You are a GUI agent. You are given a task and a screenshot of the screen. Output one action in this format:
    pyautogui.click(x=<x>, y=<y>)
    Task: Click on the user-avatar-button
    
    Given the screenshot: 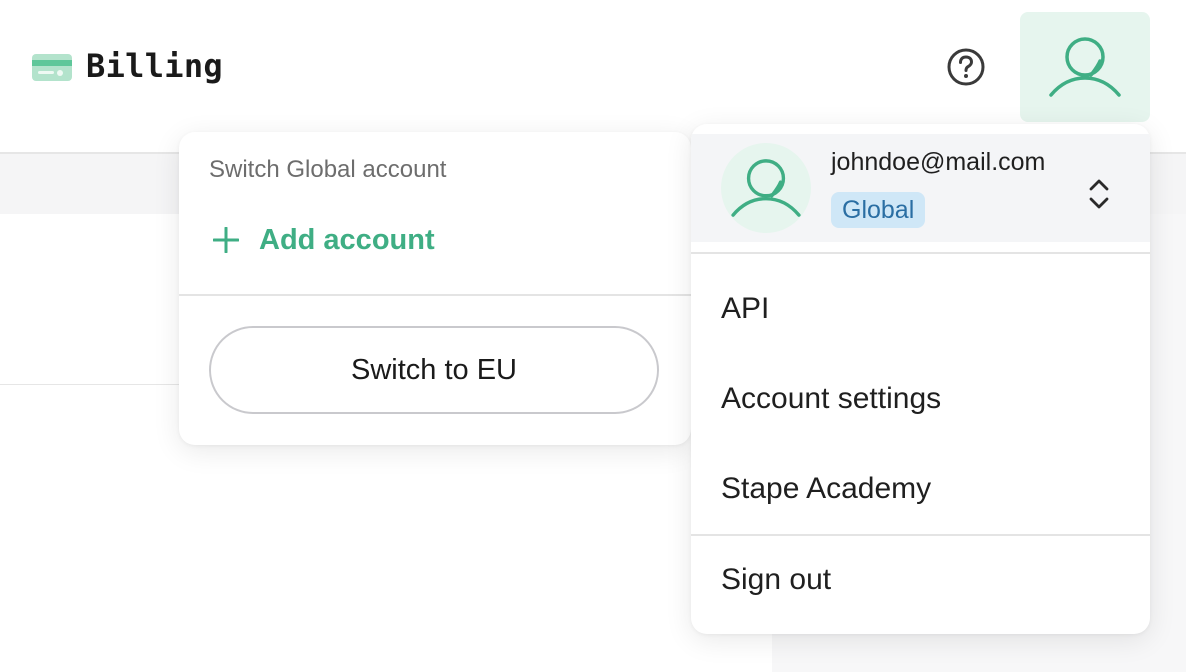 What is the action you would take?
    pyautogui.click(x=1085, y=67)
    